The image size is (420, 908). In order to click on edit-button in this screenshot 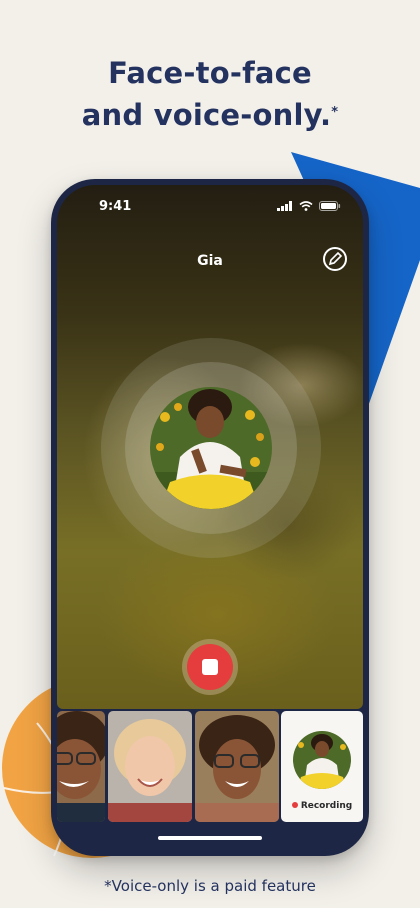, I will do `click(335, 259)`.